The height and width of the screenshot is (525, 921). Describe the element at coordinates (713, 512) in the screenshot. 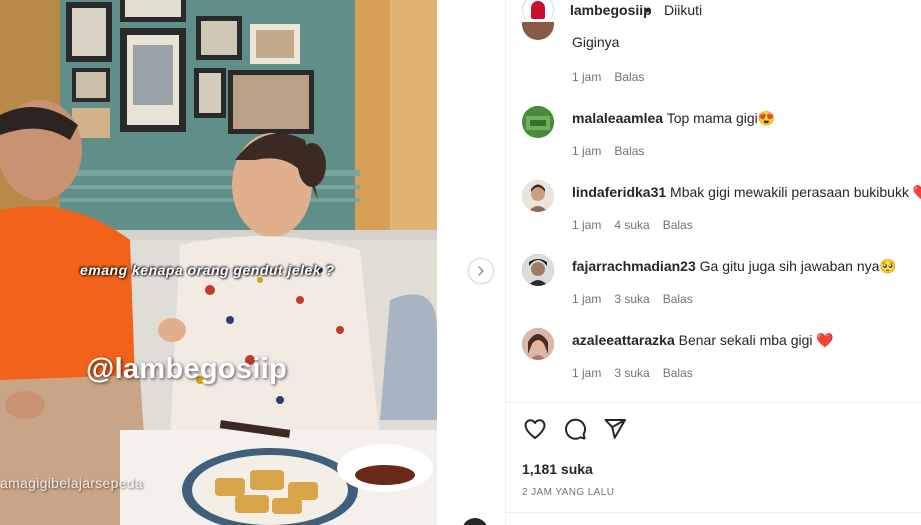

I see `bottom-divider` at that location.